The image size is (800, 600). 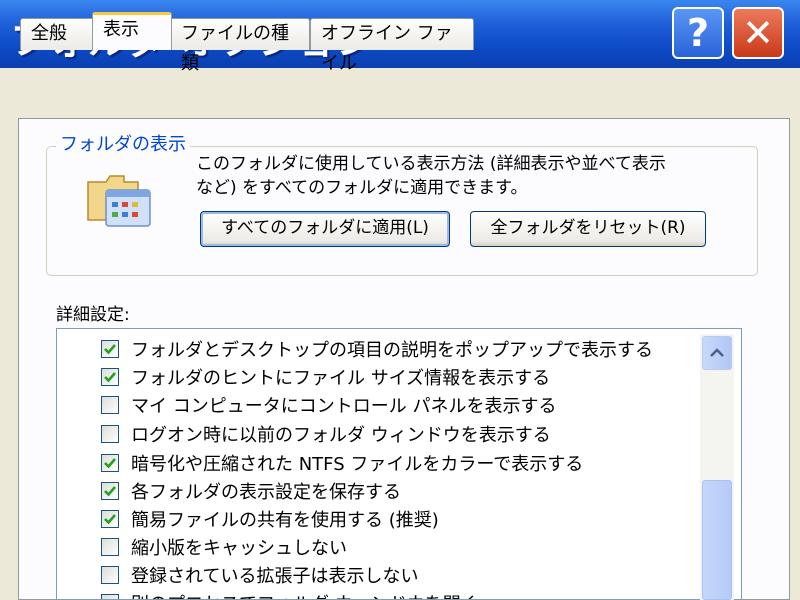 I want to click on setting-item: 登録されている拡張子は表示しない, so click(x=259, y=575).